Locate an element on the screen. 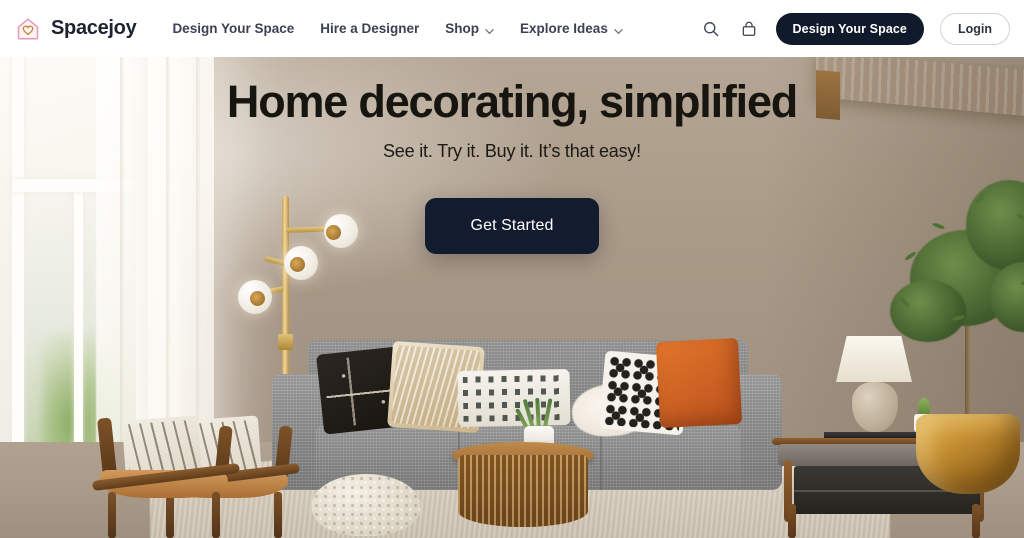 This screenshot has height=538, width=1024. brand-logo: Spacejoy is located at coordinates (75, 29).